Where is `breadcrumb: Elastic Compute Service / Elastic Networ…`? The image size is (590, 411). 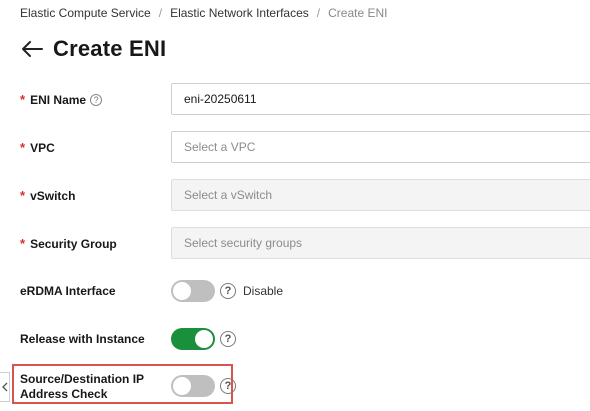
breadcrumb: Elastic Compute Service / Elastic Networ… is located at coordinates (203, 13).